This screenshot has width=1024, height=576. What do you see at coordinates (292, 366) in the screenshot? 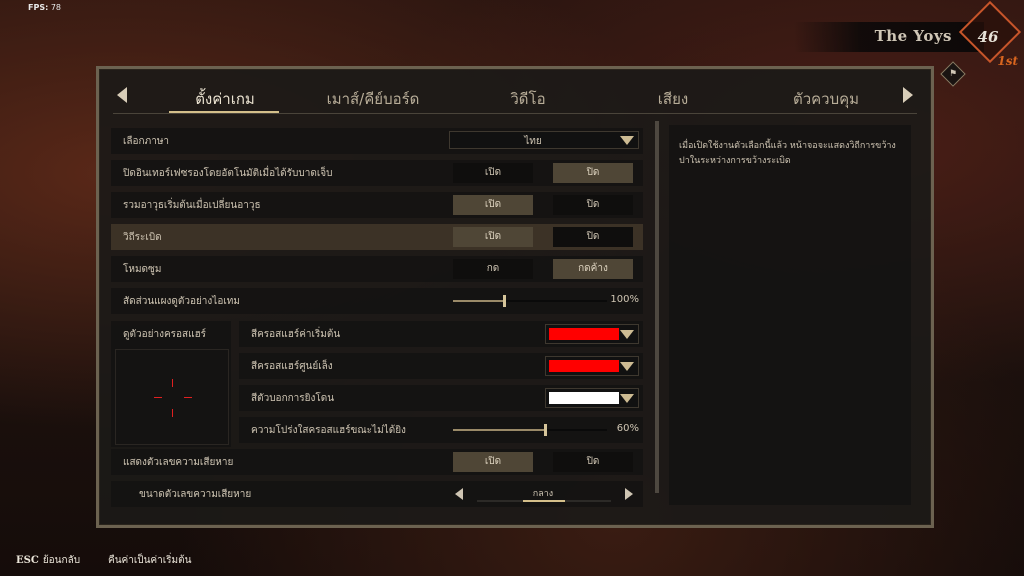
I see `setting-label: สีครอสแฮร์ศูนย์เล็ง` at bounding box center [292, 366].